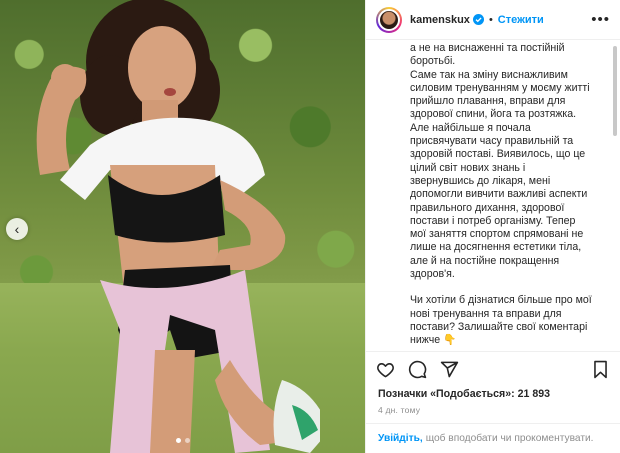 The height and width of the screenshot is (453, 620). I want to click on more-options-button: •••, so click(600, 19).